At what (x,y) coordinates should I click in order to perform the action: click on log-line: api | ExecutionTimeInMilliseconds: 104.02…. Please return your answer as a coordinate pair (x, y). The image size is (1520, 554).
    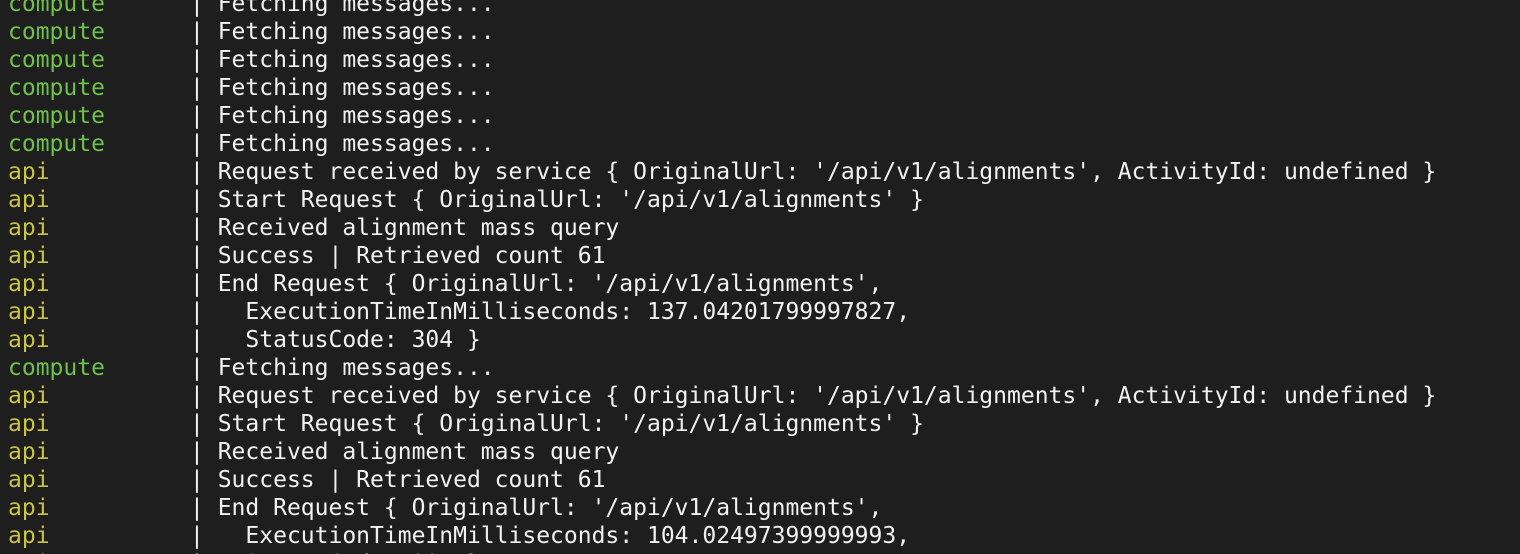
    Looking at the image, I should click on (722, 536).